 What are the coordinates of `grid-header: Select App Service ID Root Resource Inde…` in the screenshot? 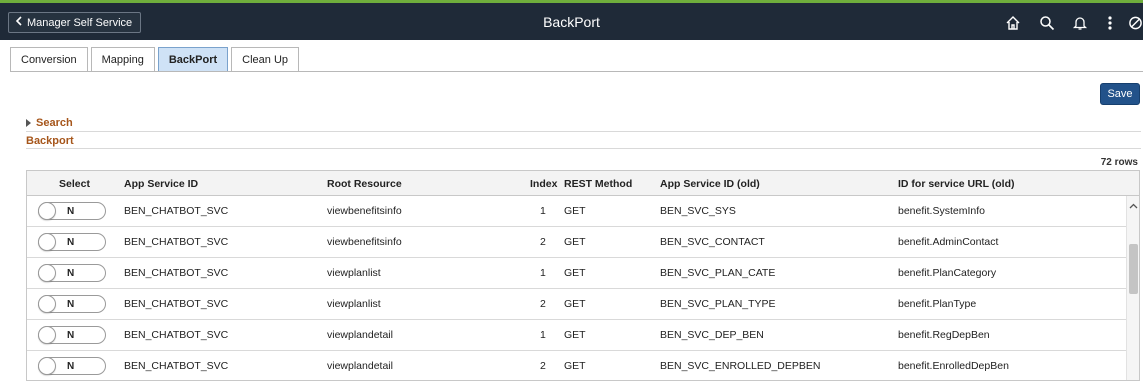 It's located at (583, 183).